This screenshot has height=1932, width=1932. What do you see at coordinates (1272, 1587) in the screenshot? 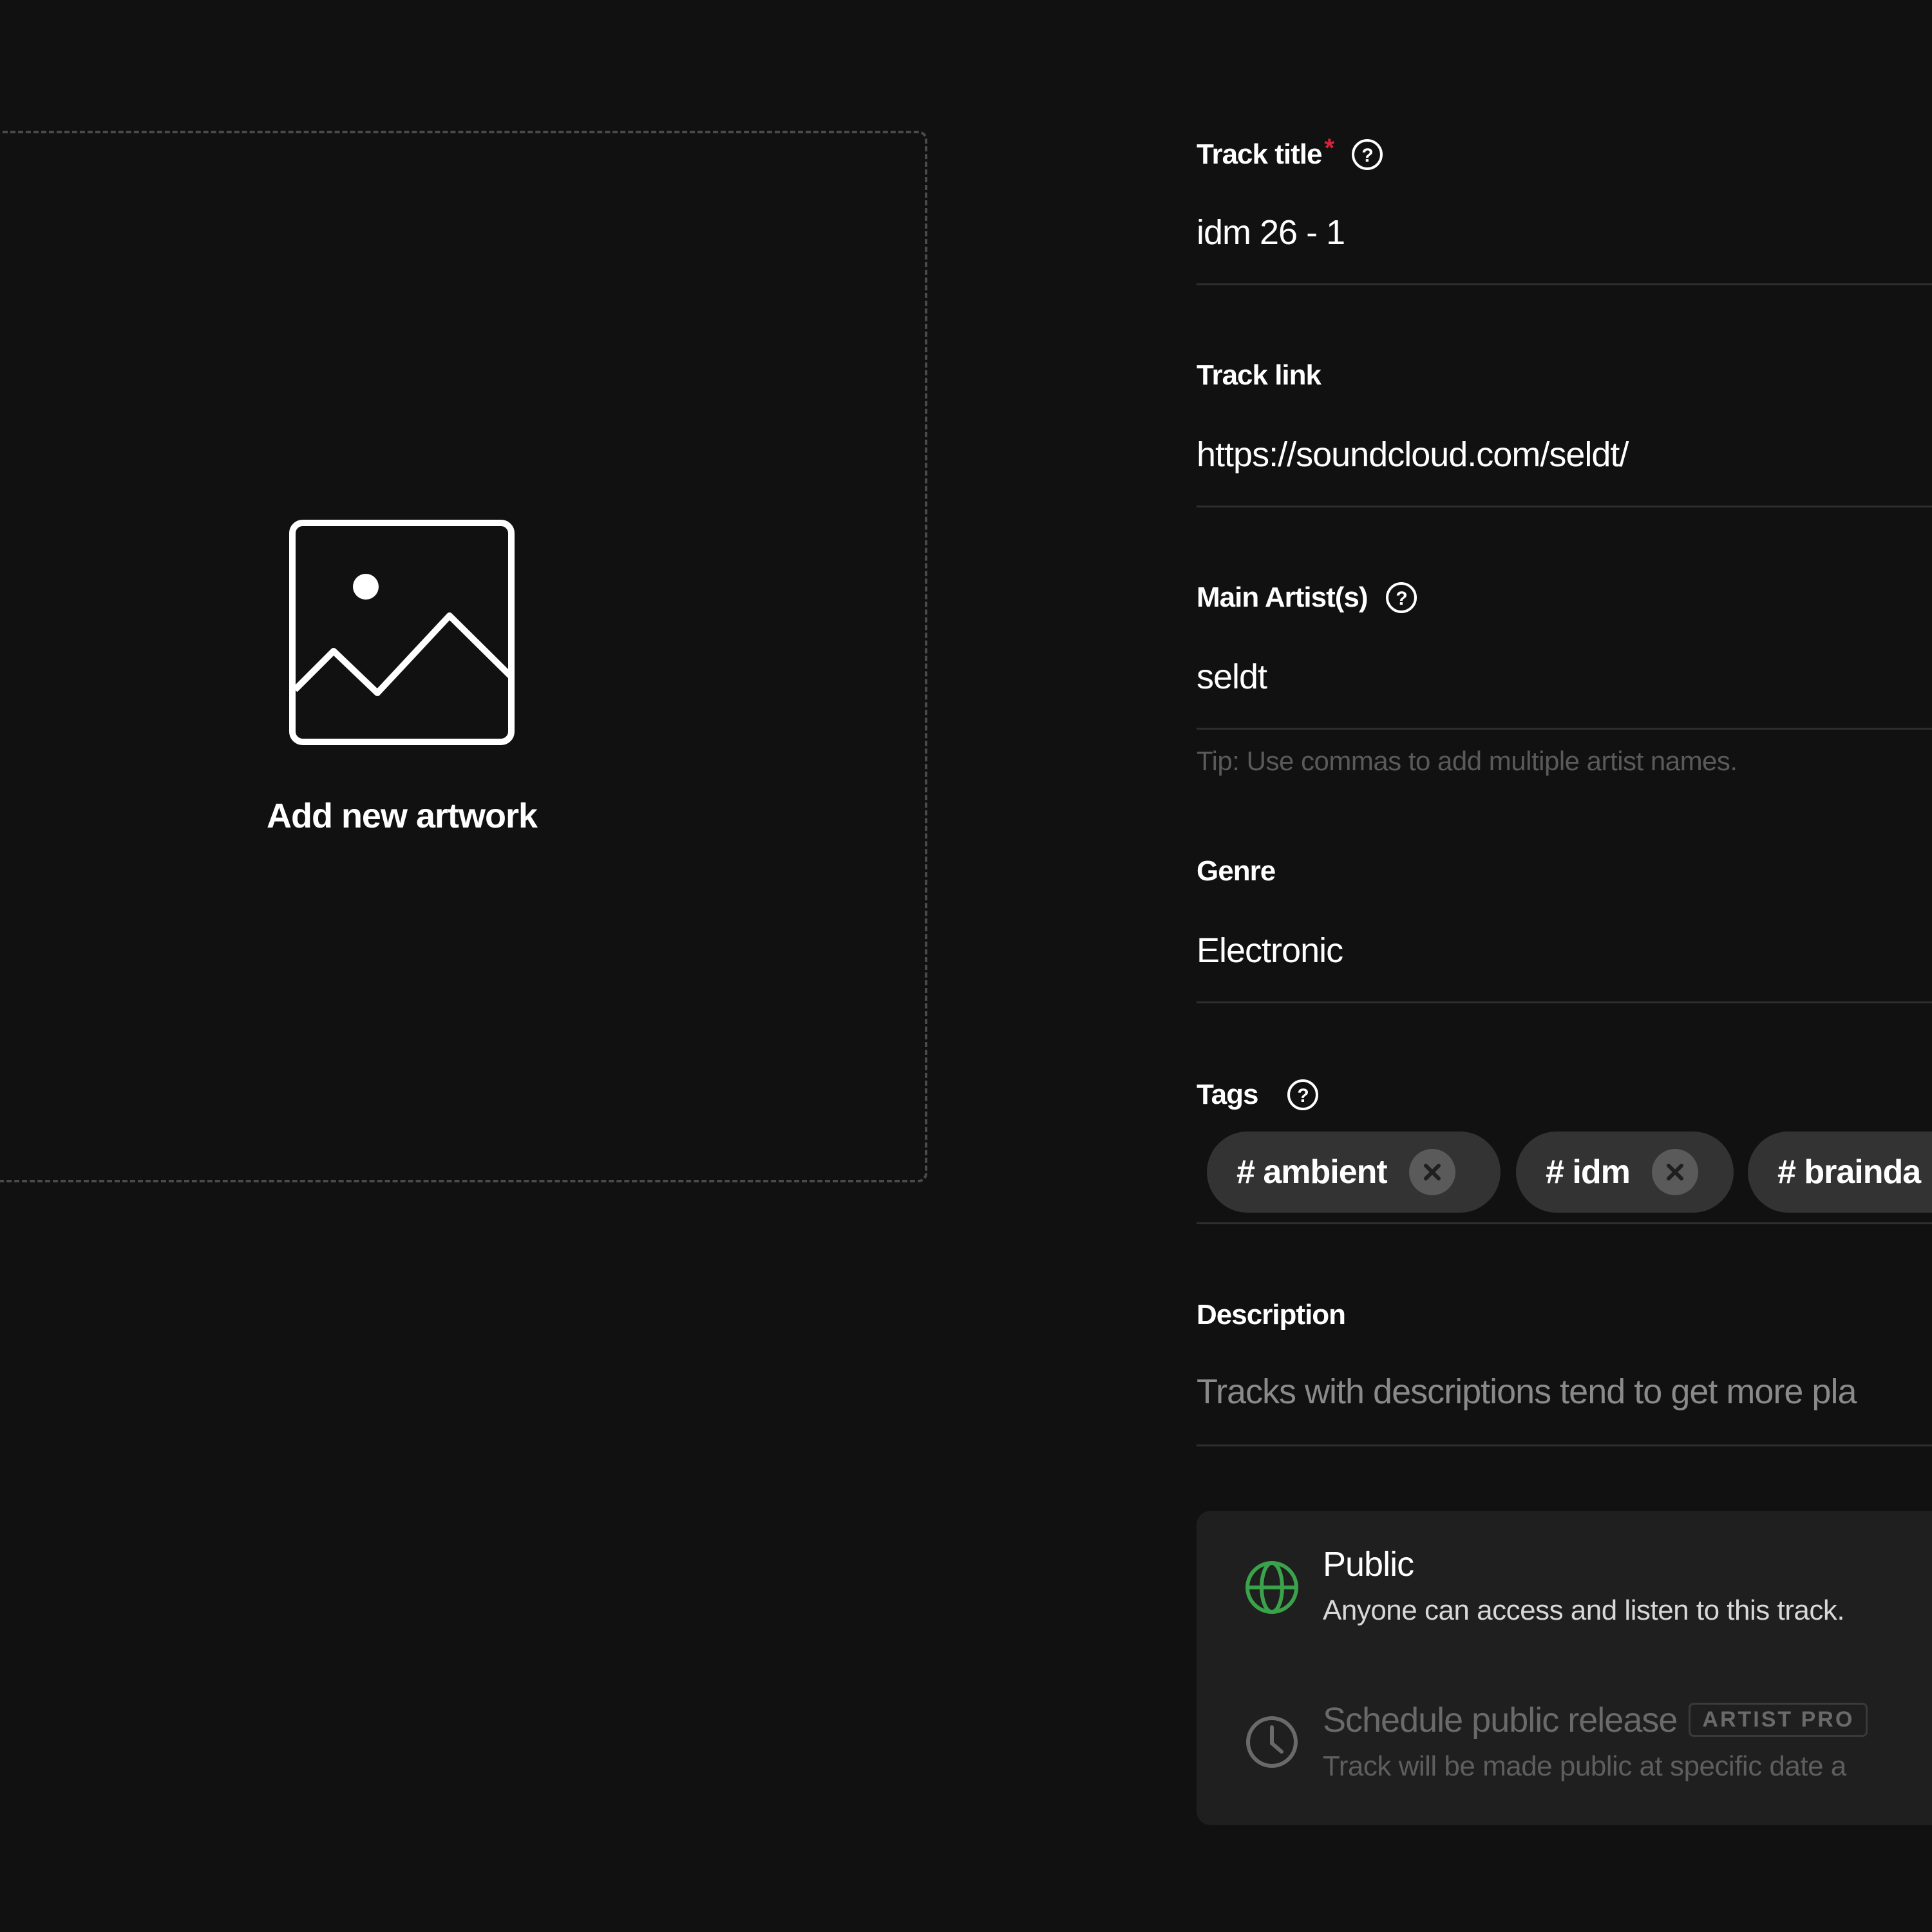
I see `globe-icon` at bounding box center [1272, 1587].